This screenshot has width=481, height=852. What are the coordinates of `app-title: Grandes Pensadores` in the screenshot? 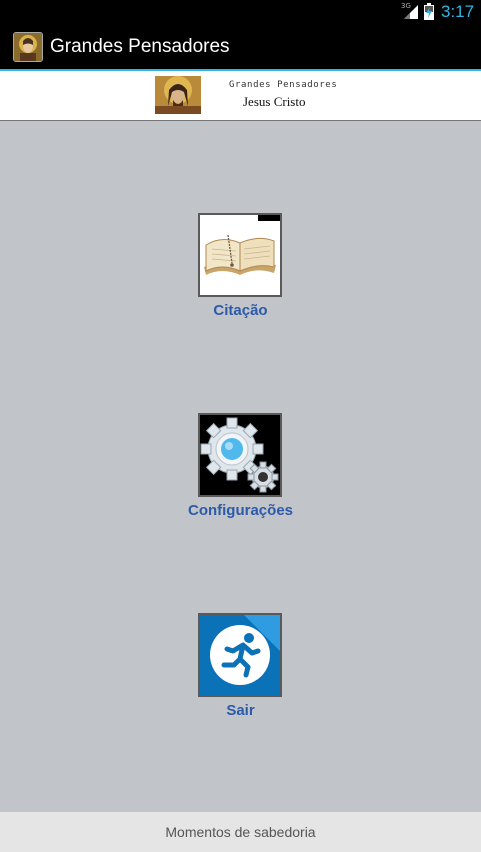 It's located at (140, 46).